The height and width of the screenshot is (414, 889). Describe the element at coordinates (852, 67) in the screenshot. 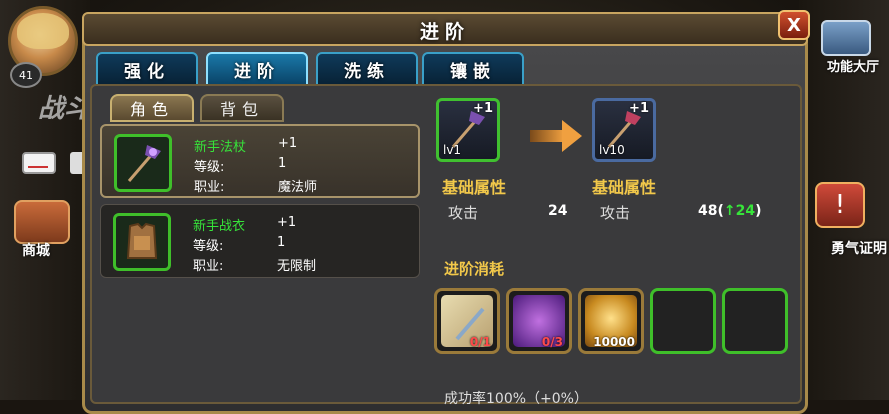

I see `function-hall-label: 功能大厅` at that location.